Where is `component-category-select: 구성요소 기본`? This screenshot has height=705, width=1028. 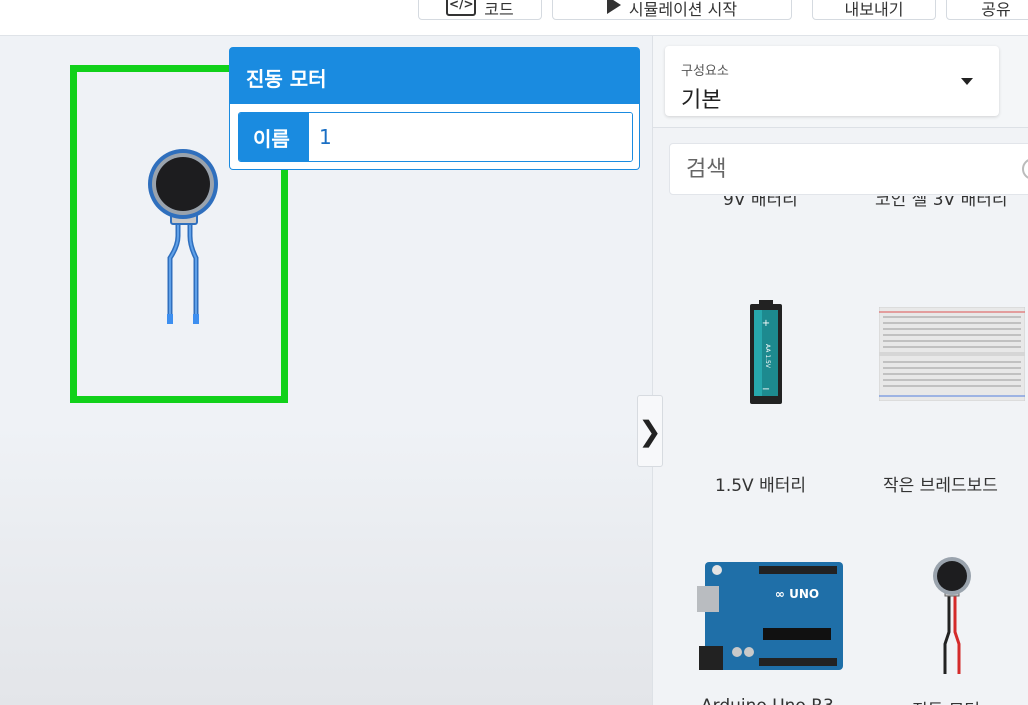
component-category-select: 구성요소 기본 is located at coordinates (832, 81).